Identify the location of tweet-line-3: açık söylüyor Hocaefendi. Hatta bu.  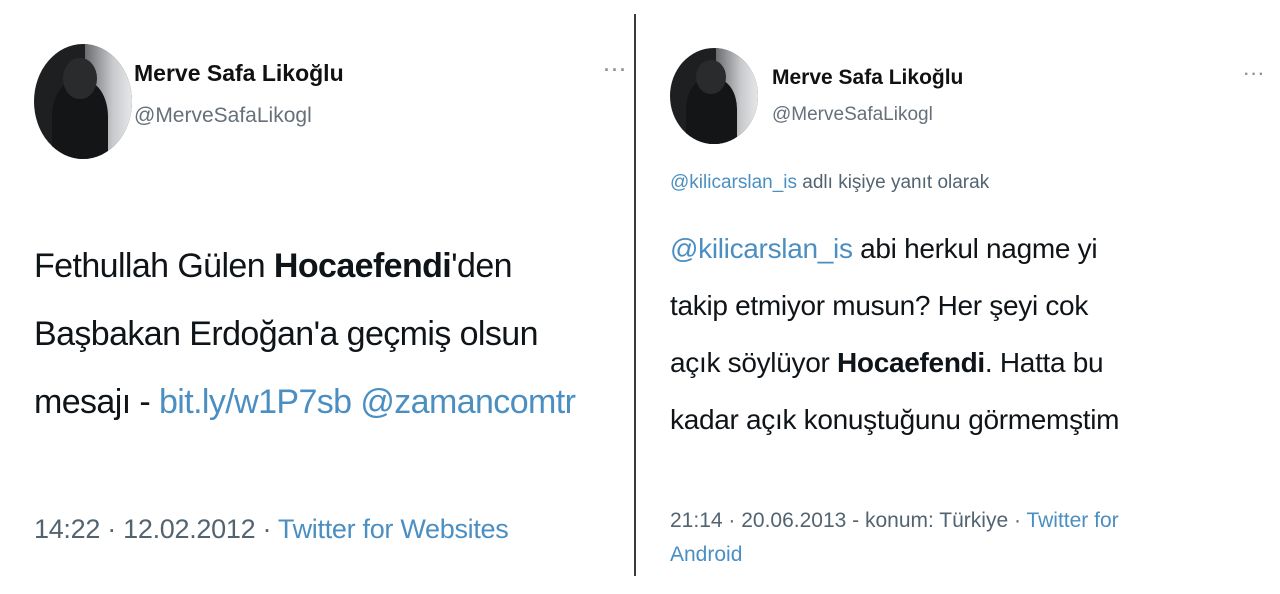
(887, 362).